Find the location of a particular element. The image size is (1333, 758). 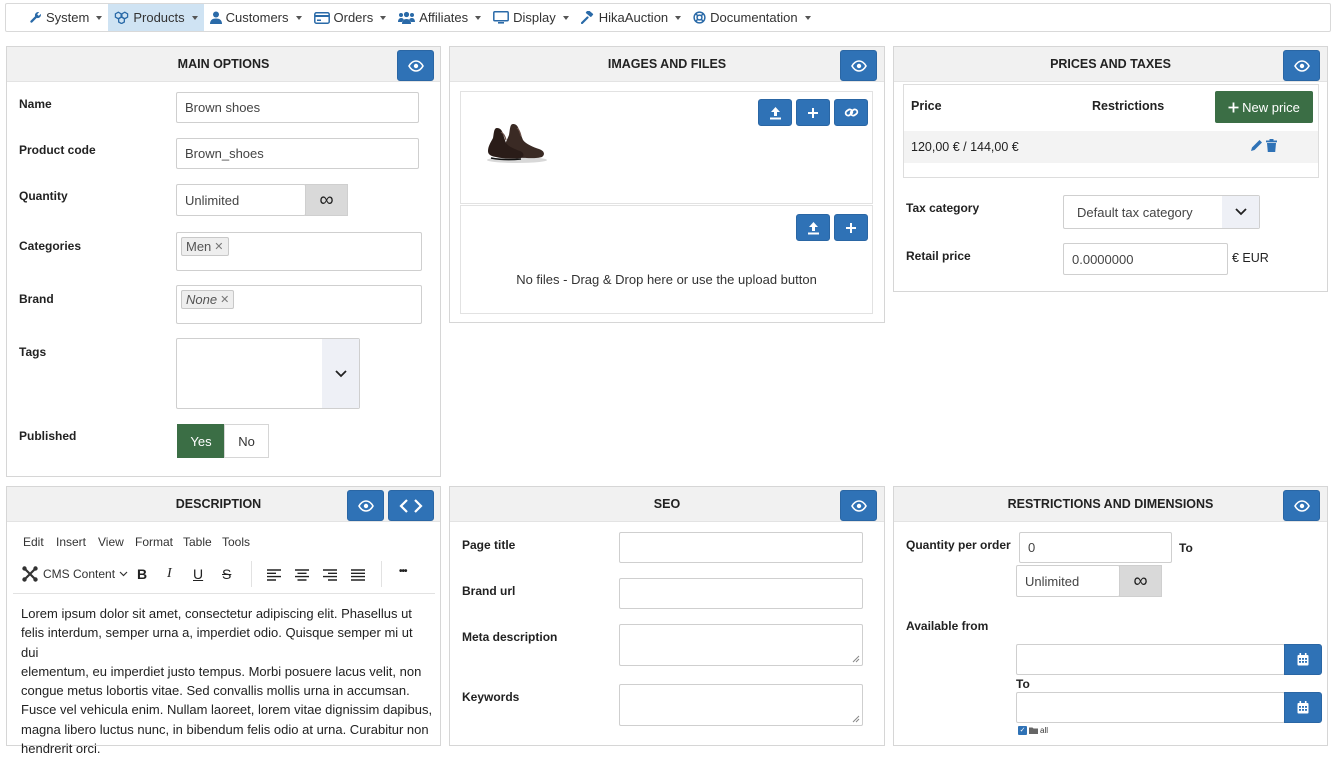

meta-description-textarea is located at coordinates (741, 645).